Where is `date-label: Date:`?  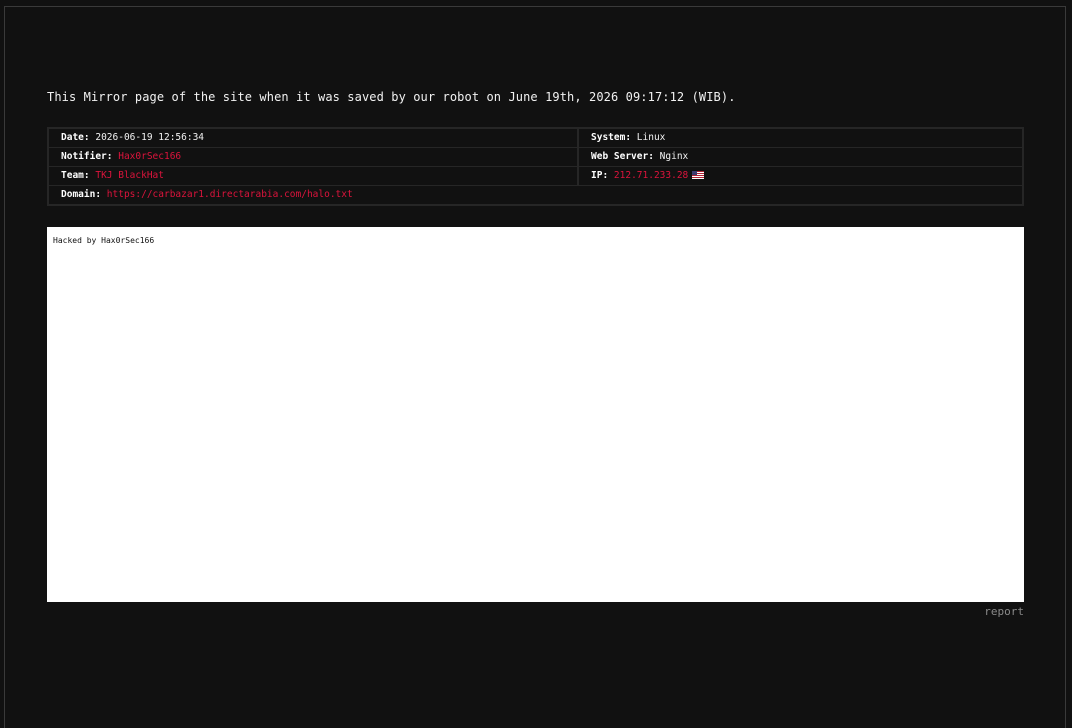 date-label: Date: is located at coordinates (75, 137).